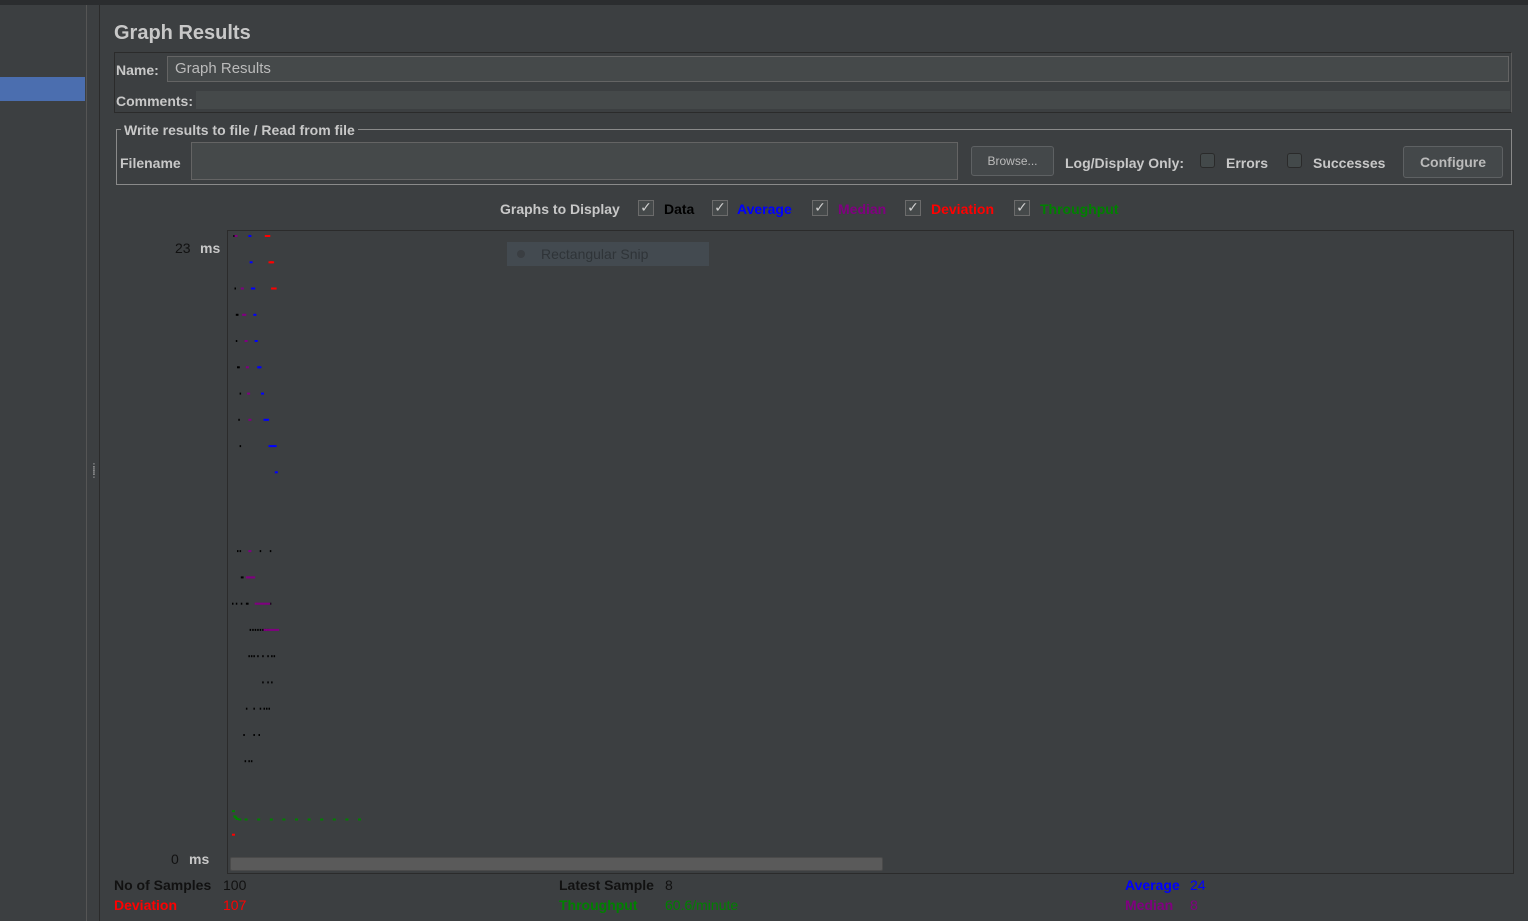  I want to click on median-option-label: Median, so click(862, 209).